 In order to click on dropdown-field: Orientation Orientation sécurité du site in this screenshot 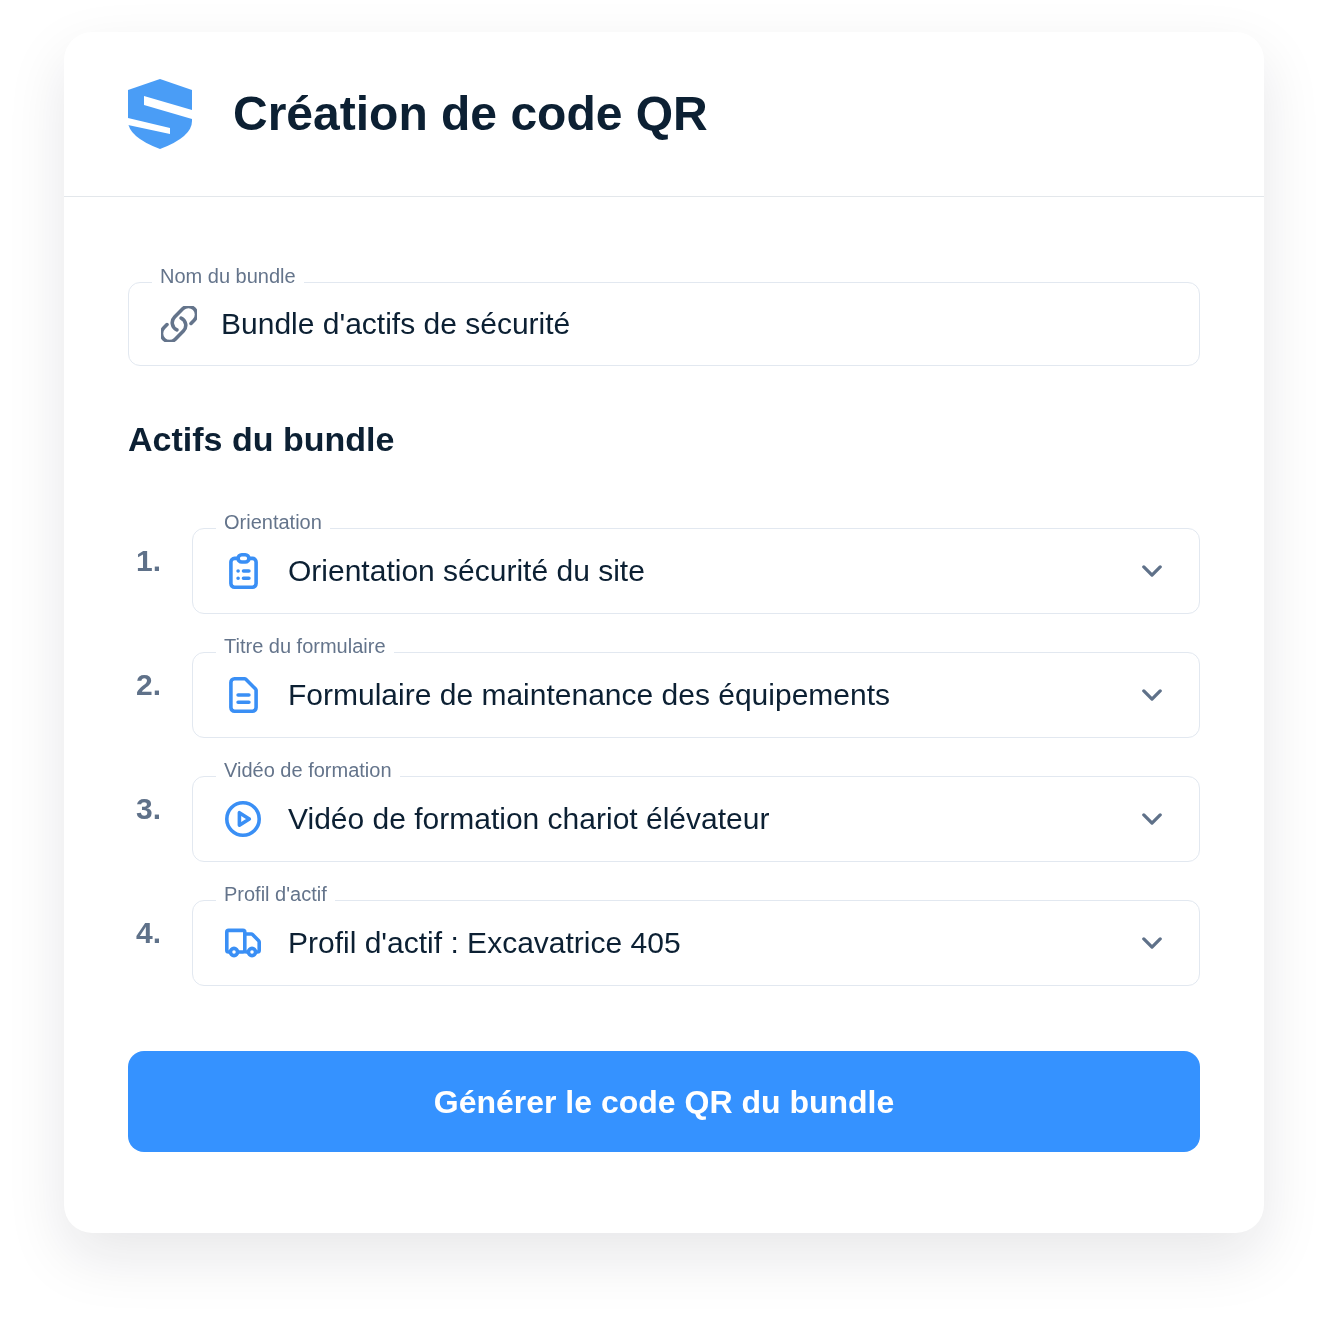, I will do `click(696, 563)`.